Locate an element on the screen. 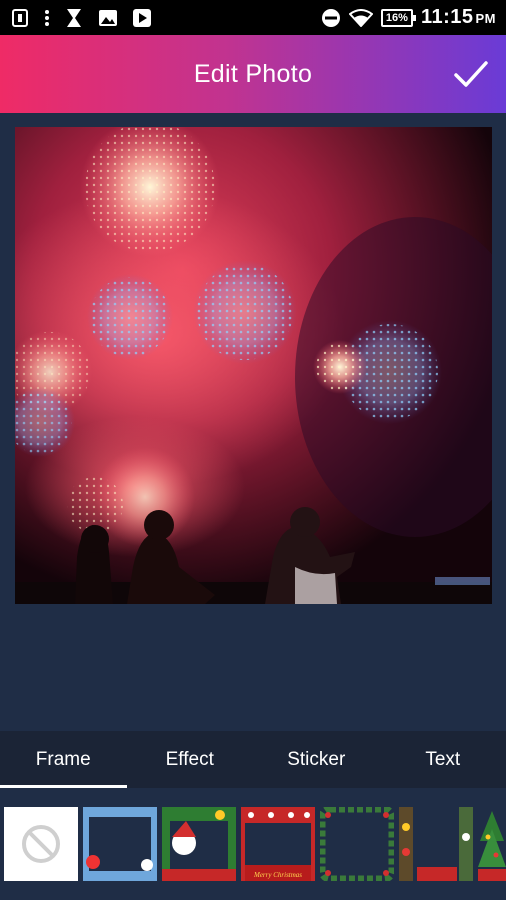  gallery-icon is located at coordinates (108, 18).